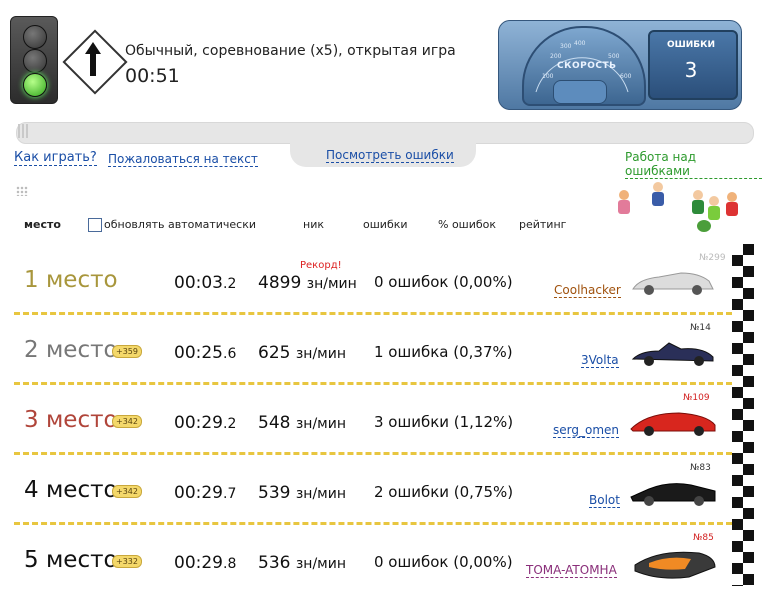 The image size is (762, 603). Describe the element at coordinates (198, 353) in the screenshot. I see `finish-time-main: 00:25` at that location.